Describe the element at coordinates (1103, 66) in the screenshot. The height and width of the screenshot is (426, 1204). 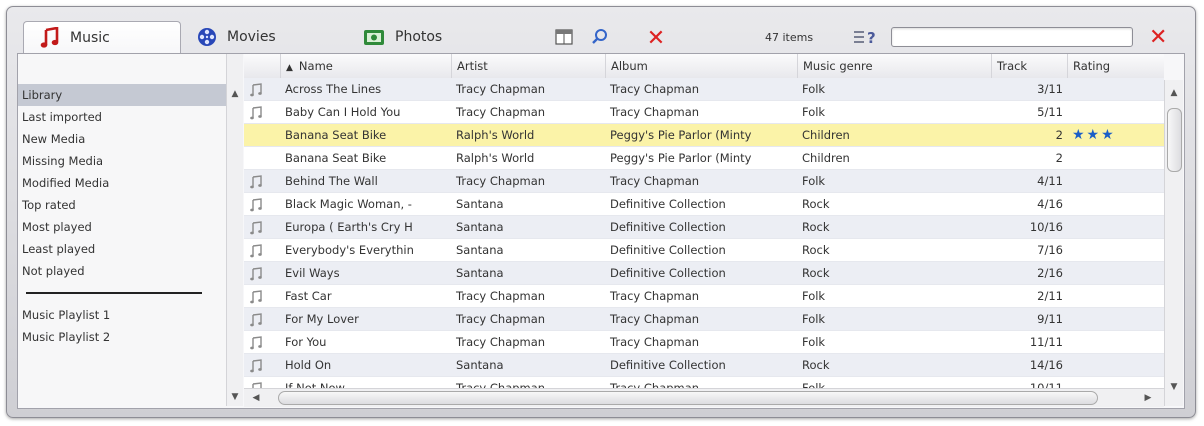
I see `column-header-rating: Rating` at that location.